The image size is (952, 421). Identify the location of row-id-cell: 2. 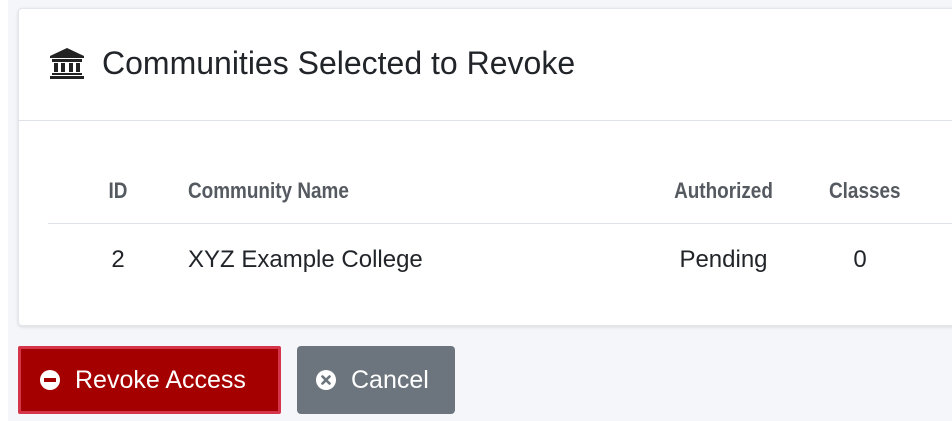
(118, 259).